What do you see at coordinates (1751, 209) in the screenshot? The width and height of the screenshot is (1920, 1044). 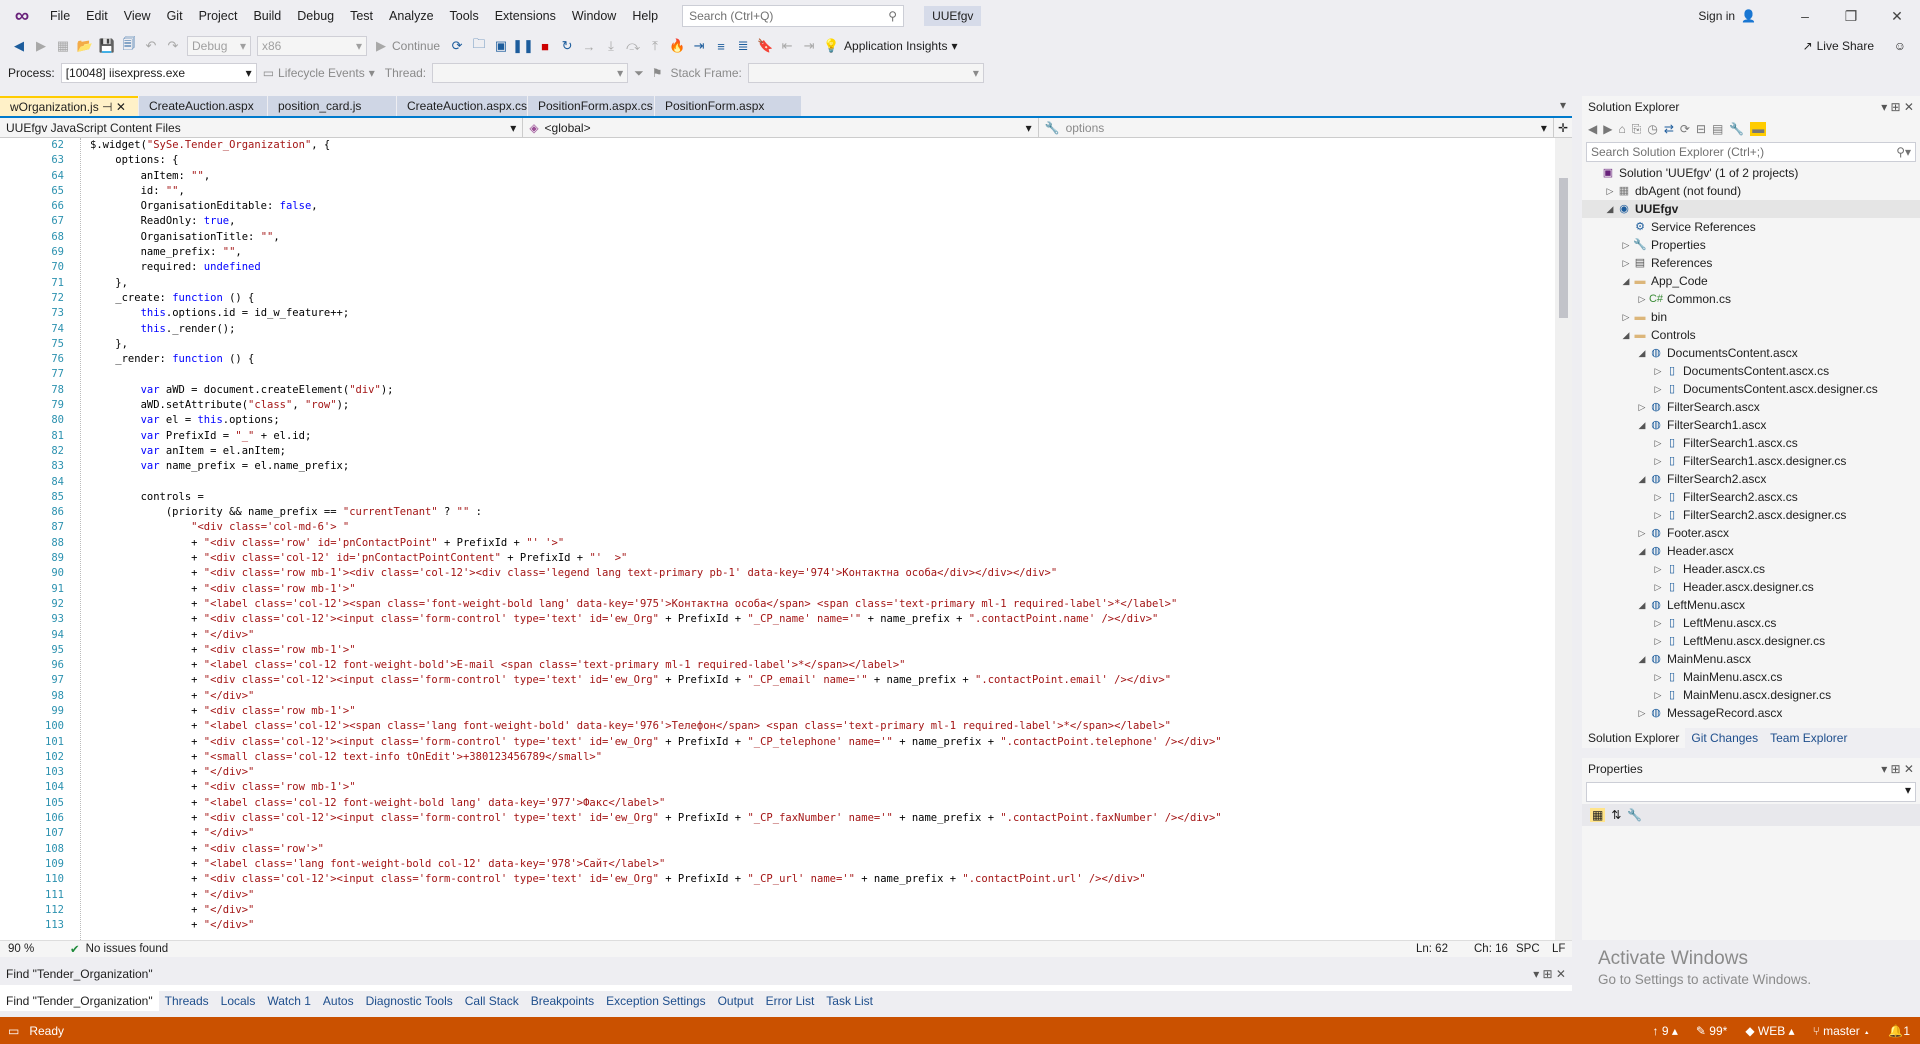 I see `tree-item: ◢ ◉ UUEfgv` at bounding box center [1751, 209].